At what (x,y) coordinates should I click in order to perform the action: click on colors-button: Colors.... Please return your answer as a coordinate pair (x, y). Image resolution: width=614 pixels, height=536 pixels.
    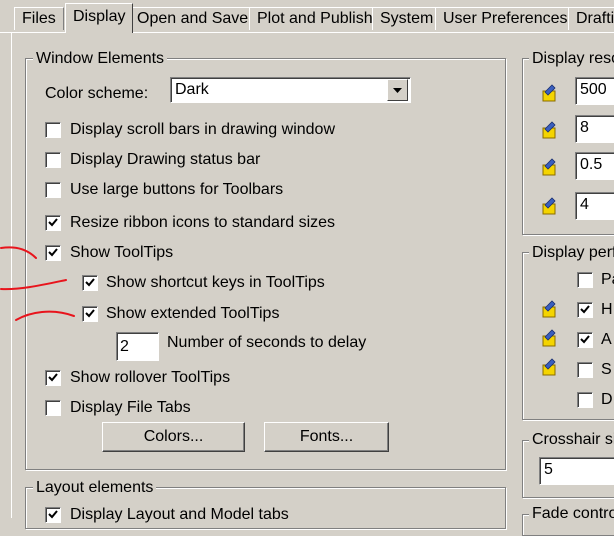
    Looking at the image, I should click on (173, 437).